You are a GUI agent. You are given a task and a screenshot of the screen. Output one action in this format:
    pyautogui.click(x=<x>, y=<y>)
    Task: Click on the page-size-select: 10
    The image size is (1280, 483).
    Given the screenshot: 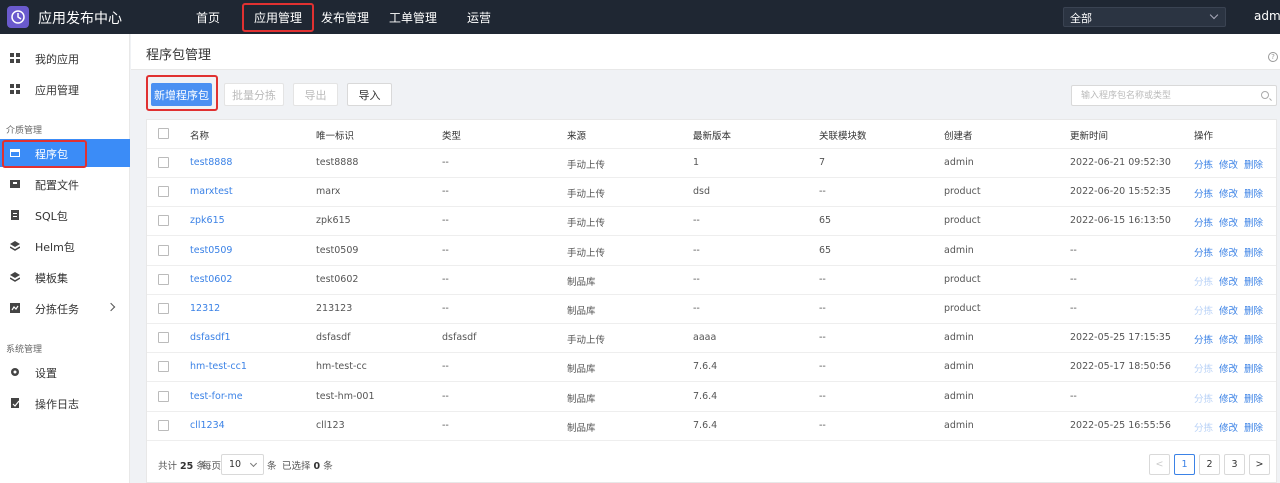 What is the action you would take?
    pyautogui.click(x=242, y=464)
    